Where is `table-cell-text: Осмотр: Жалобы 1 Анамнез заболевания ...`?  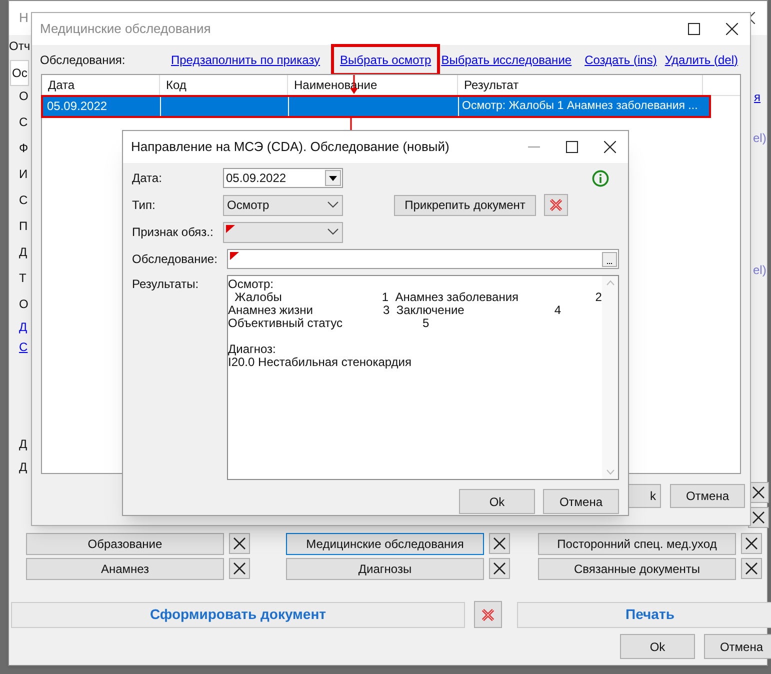
table-cell-text: Осмотр: Жалобы 1 Анамнез заболевания ... is located at coordinates (580, 106).